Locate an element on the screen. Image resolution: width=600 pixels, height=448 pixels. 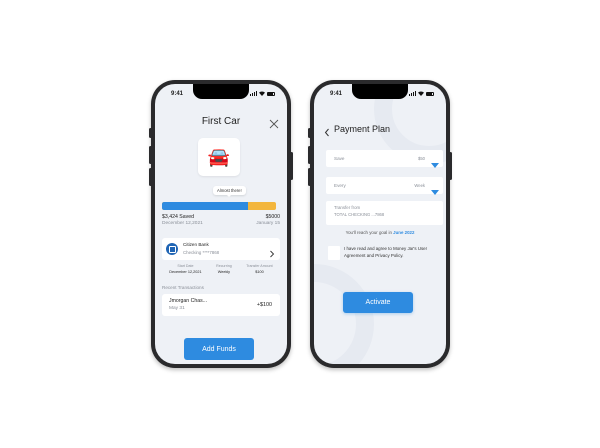
every-value: Week is located at coordinates (419, 185).